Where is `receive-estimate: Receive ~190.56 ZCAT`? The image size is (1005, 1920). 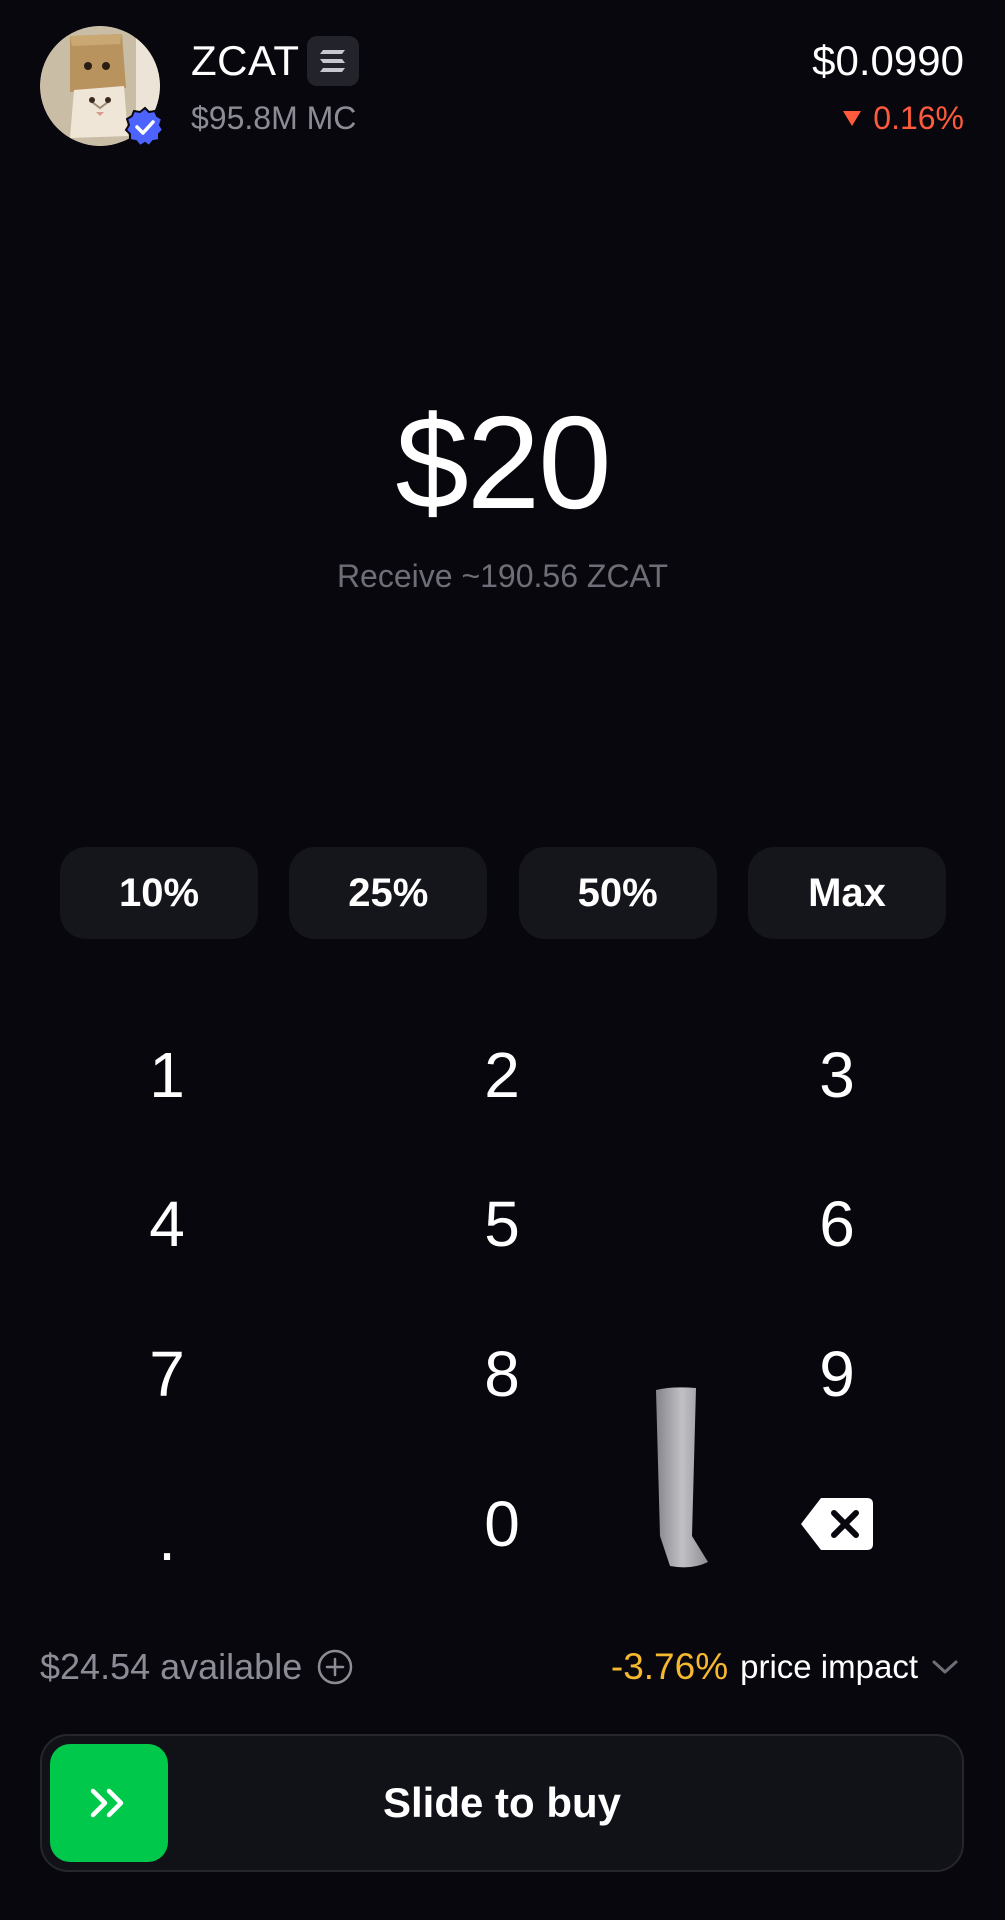
receive-estimate: Receive ~190.56 ZCAT is located at coordinates (502, 576).